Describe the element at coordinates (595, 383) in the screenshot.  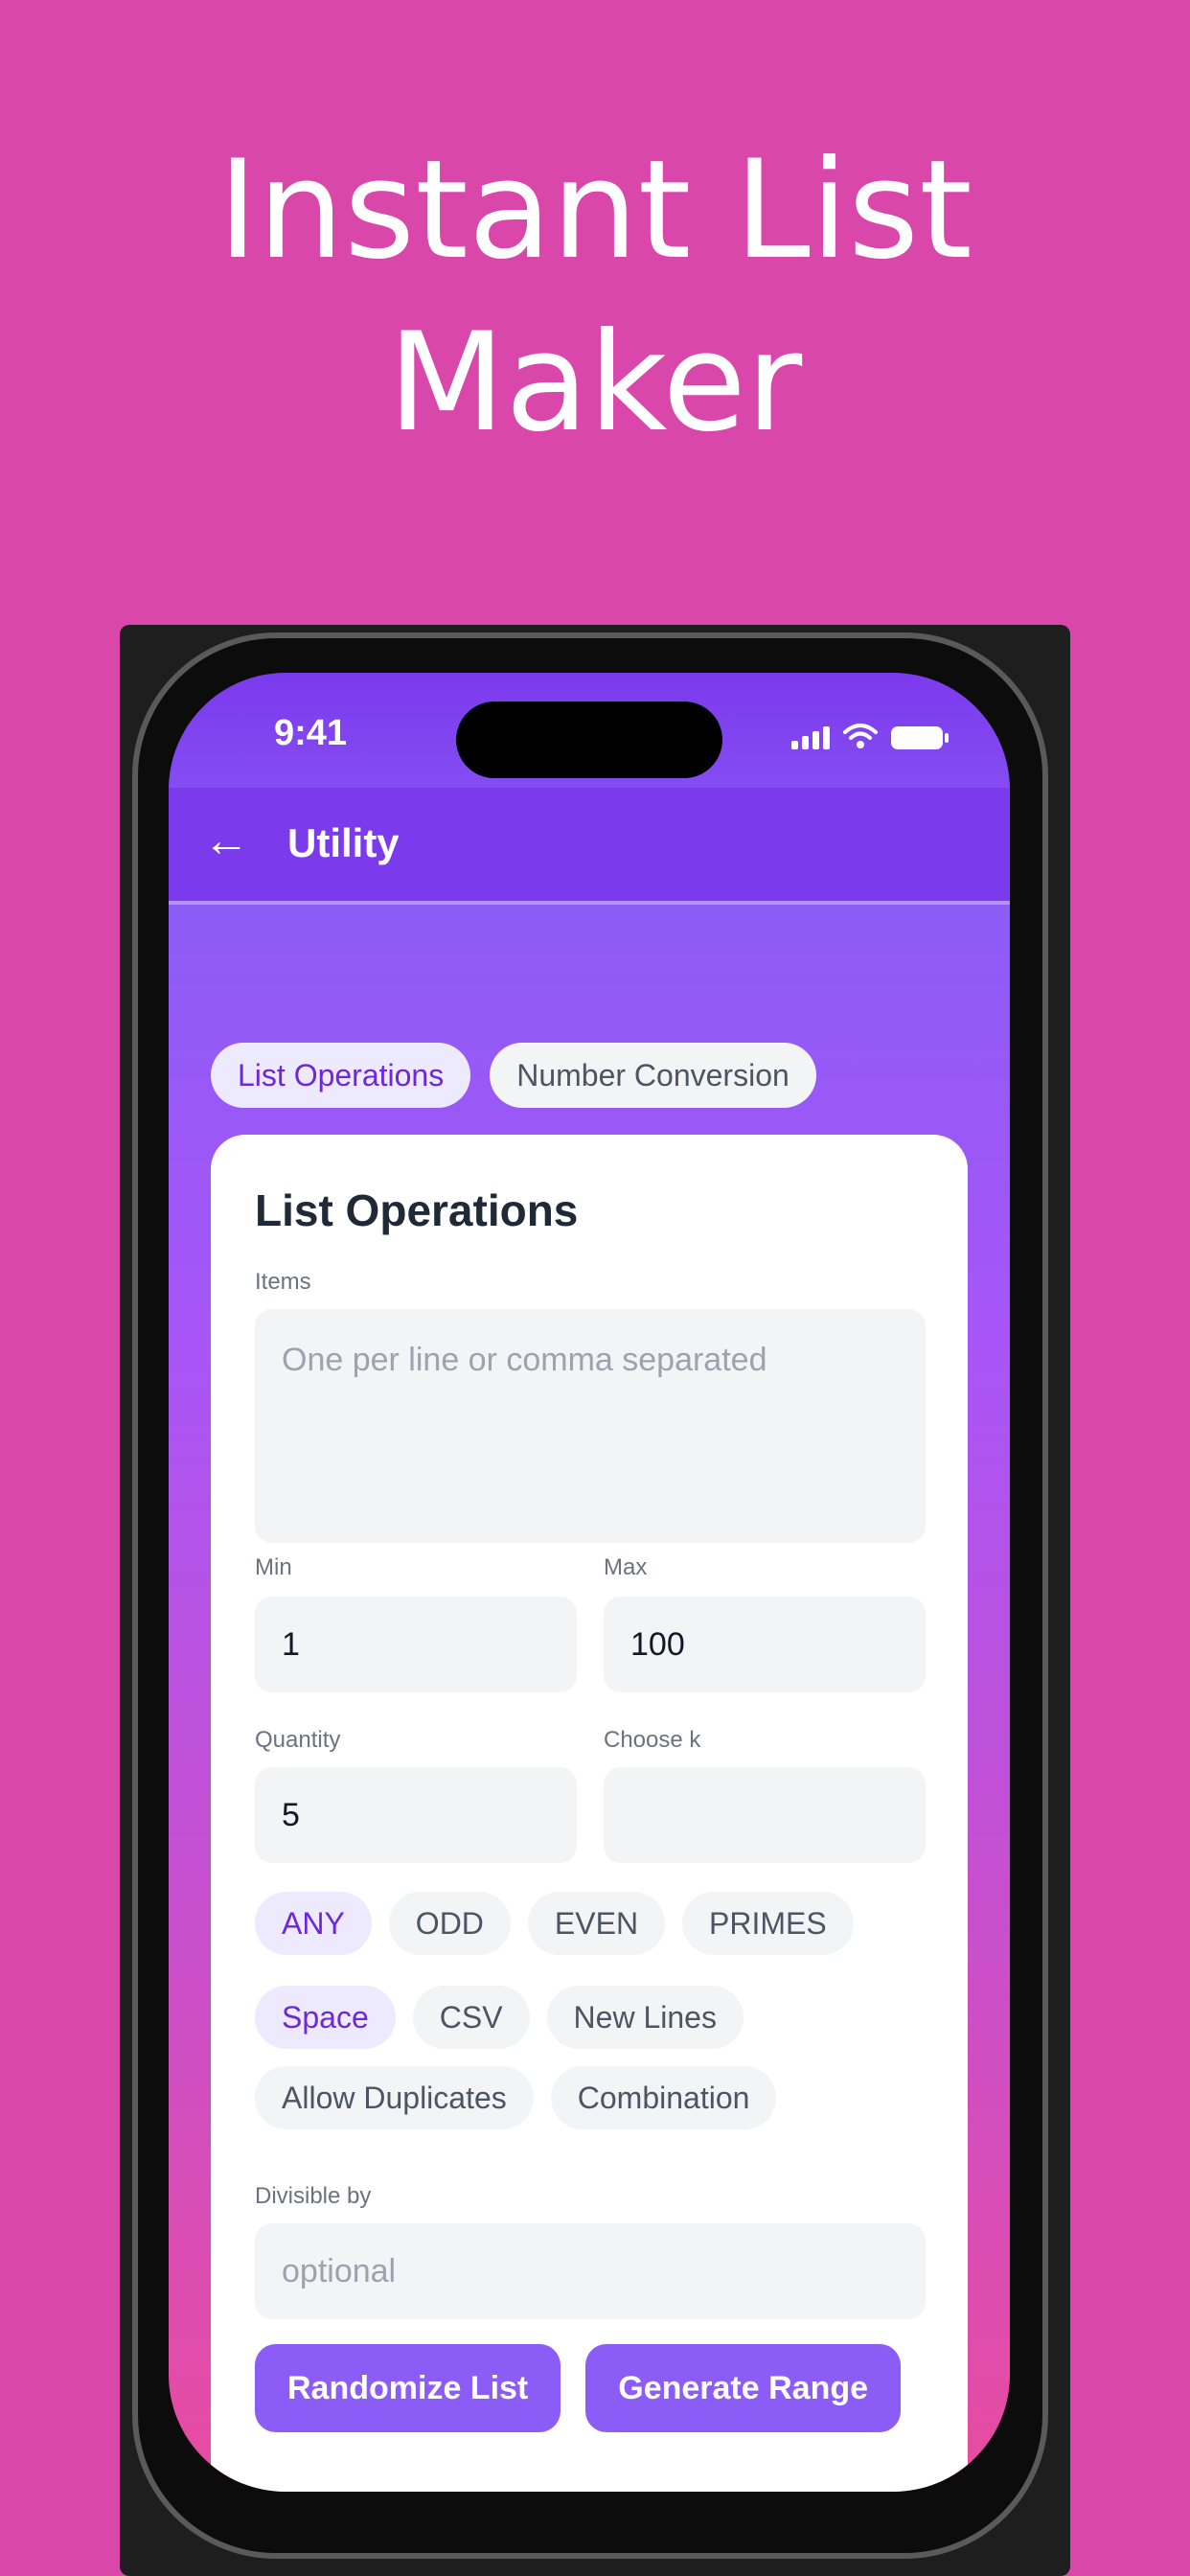
I see `headline-line-2: Maker` at that location.